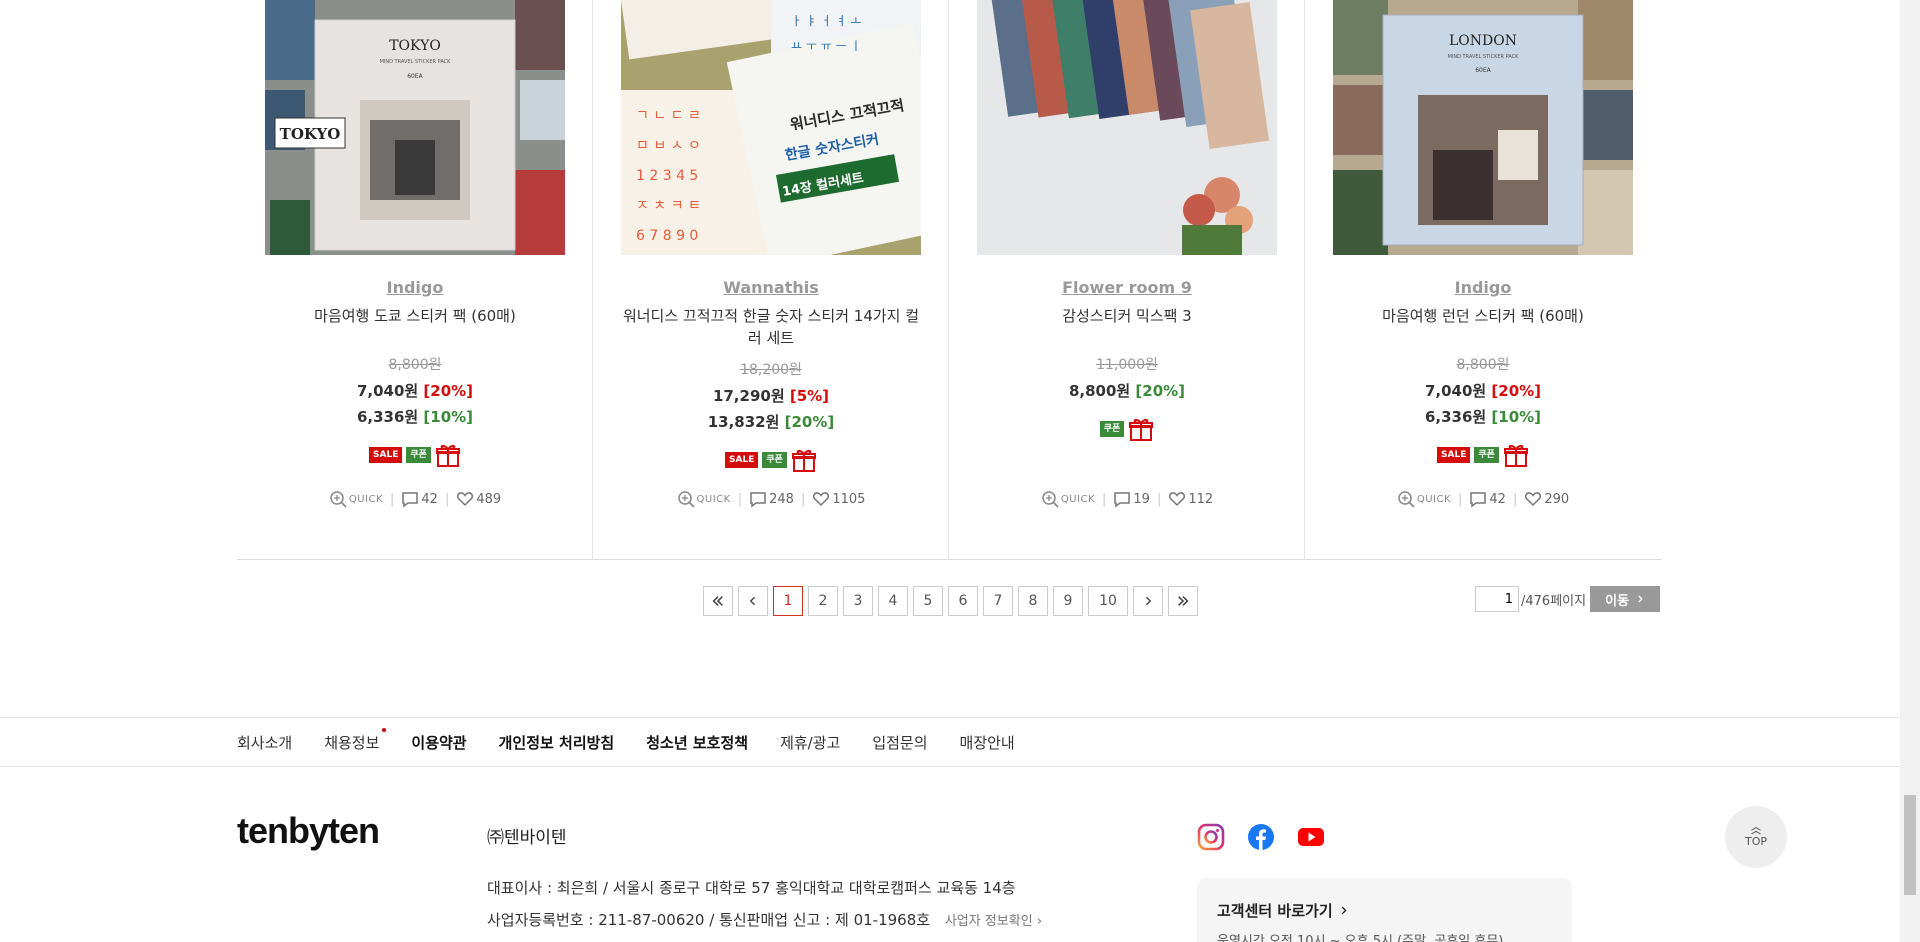 The width and height of the screenshot is (1920, 942). What do you see at coordinates (899, 742) in the screenshot?
I see `footer-link-vendor: 입점문의` at bounding box center [899, 742].